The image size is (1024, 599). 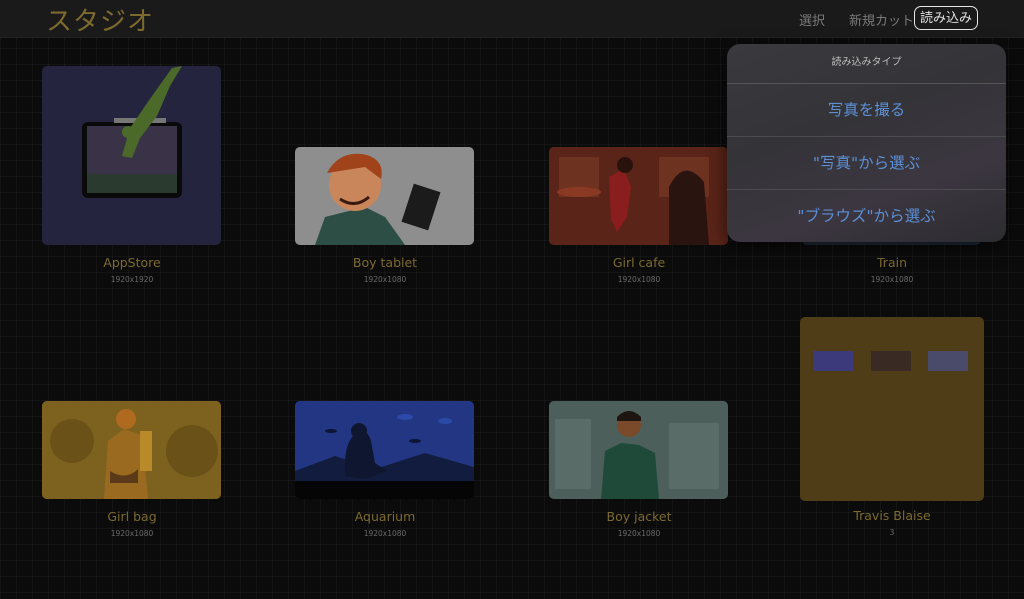 I want to click on import-type-menu: 読み込みタイプ 写真を撮る "写真"から選ぶ "ブラウズ"から選ぶ, so click(x=866, y=143).